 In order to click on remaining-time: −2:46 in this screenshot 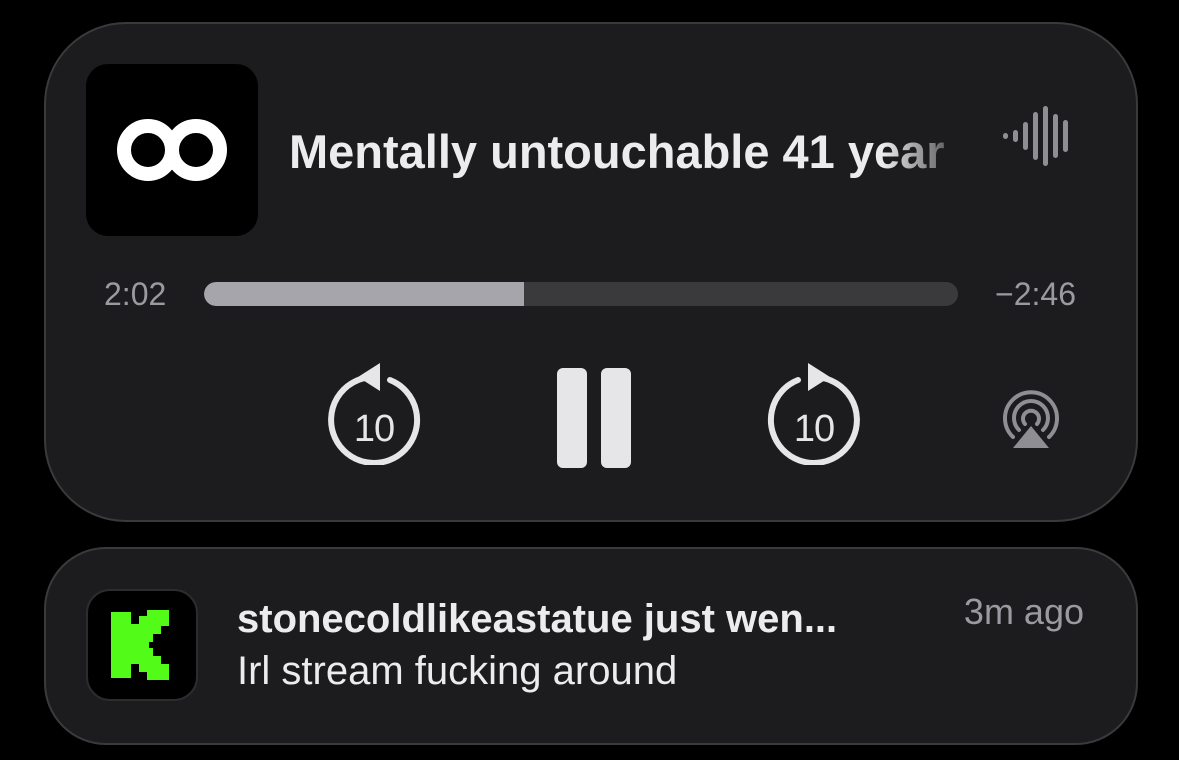, I will do `click(1035, 294)`.